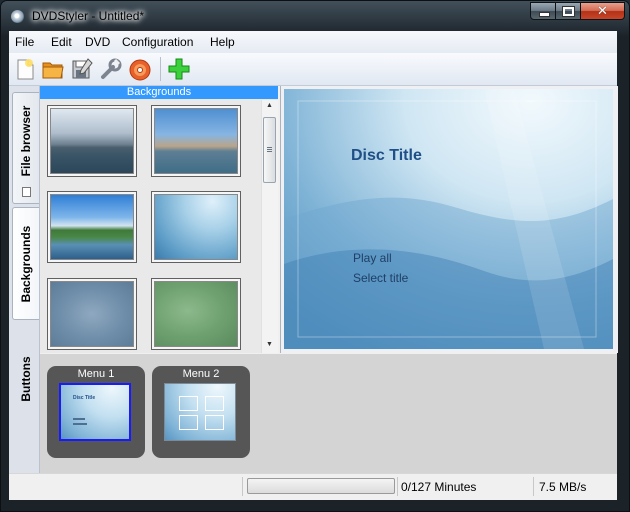 This screenshot has height=512, width=630. I want to click on window-title: DVDStyler - Untitled*, so click(88, 16).